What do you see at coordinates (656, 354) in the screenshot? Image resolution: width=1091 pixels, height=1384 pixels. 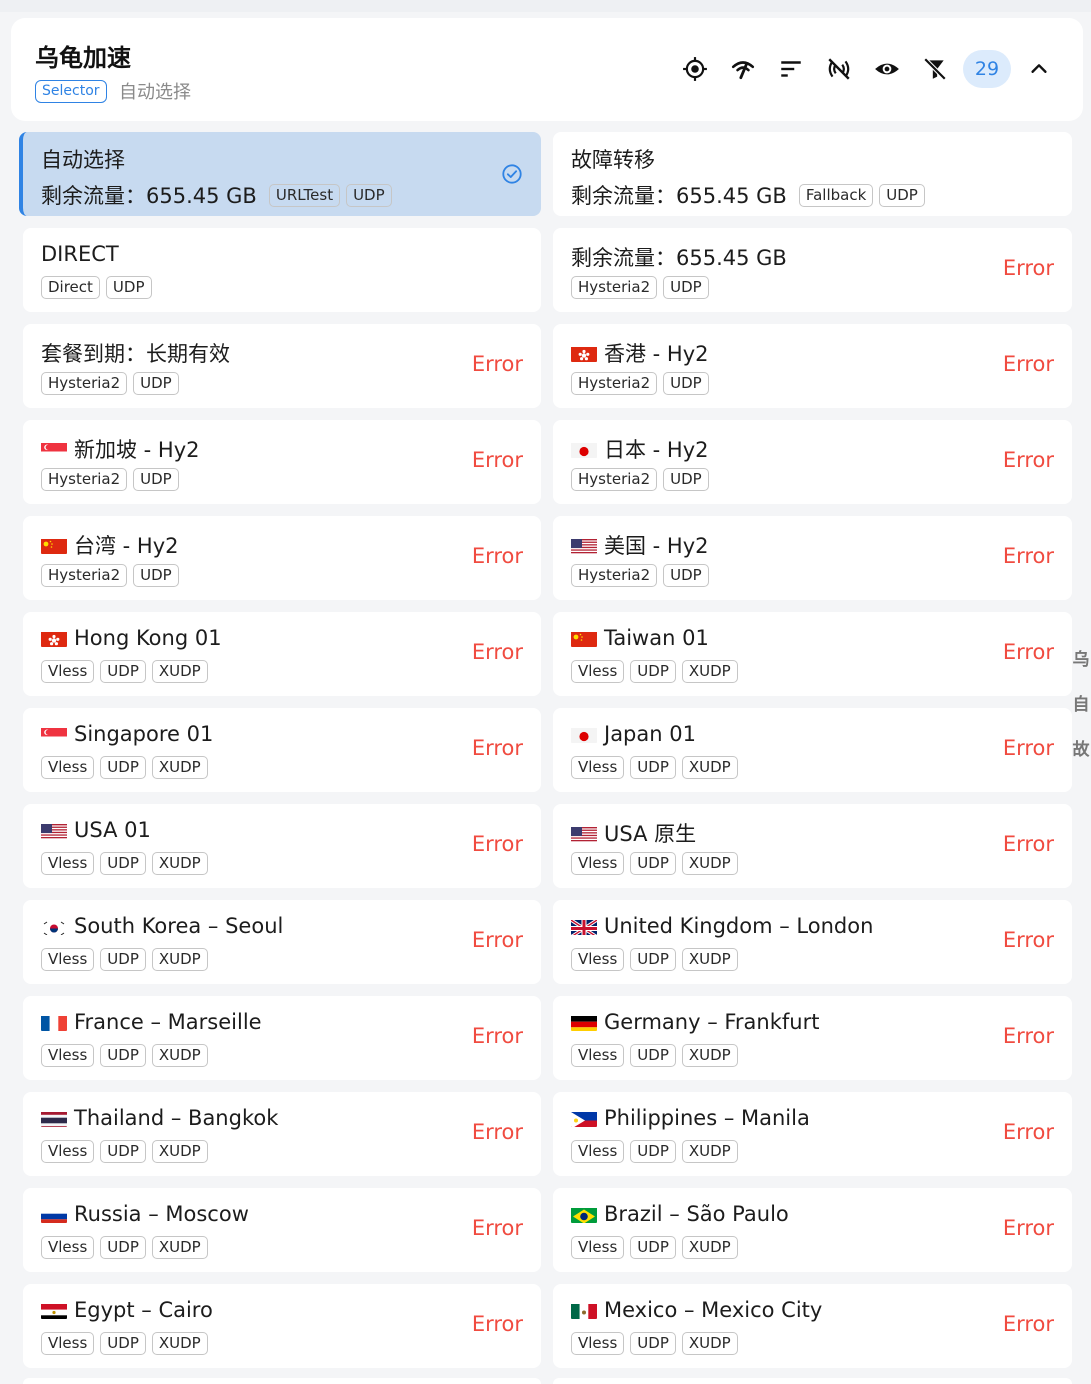 I see `proxy-name-text: 香港 - Hy2` at bounding box center [656, 354].